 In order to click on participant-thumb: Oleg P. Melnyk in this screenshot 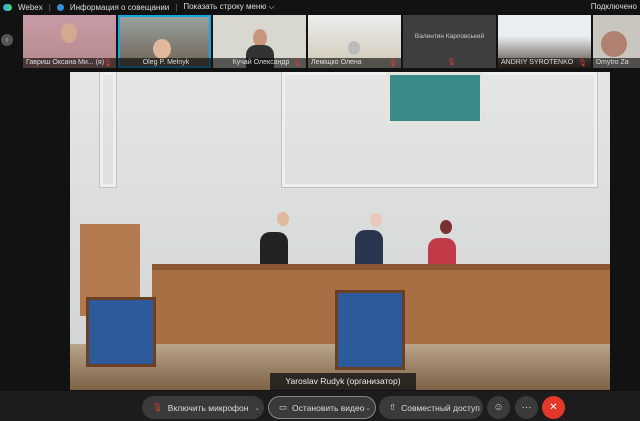, I will do `click(164, 41)`.